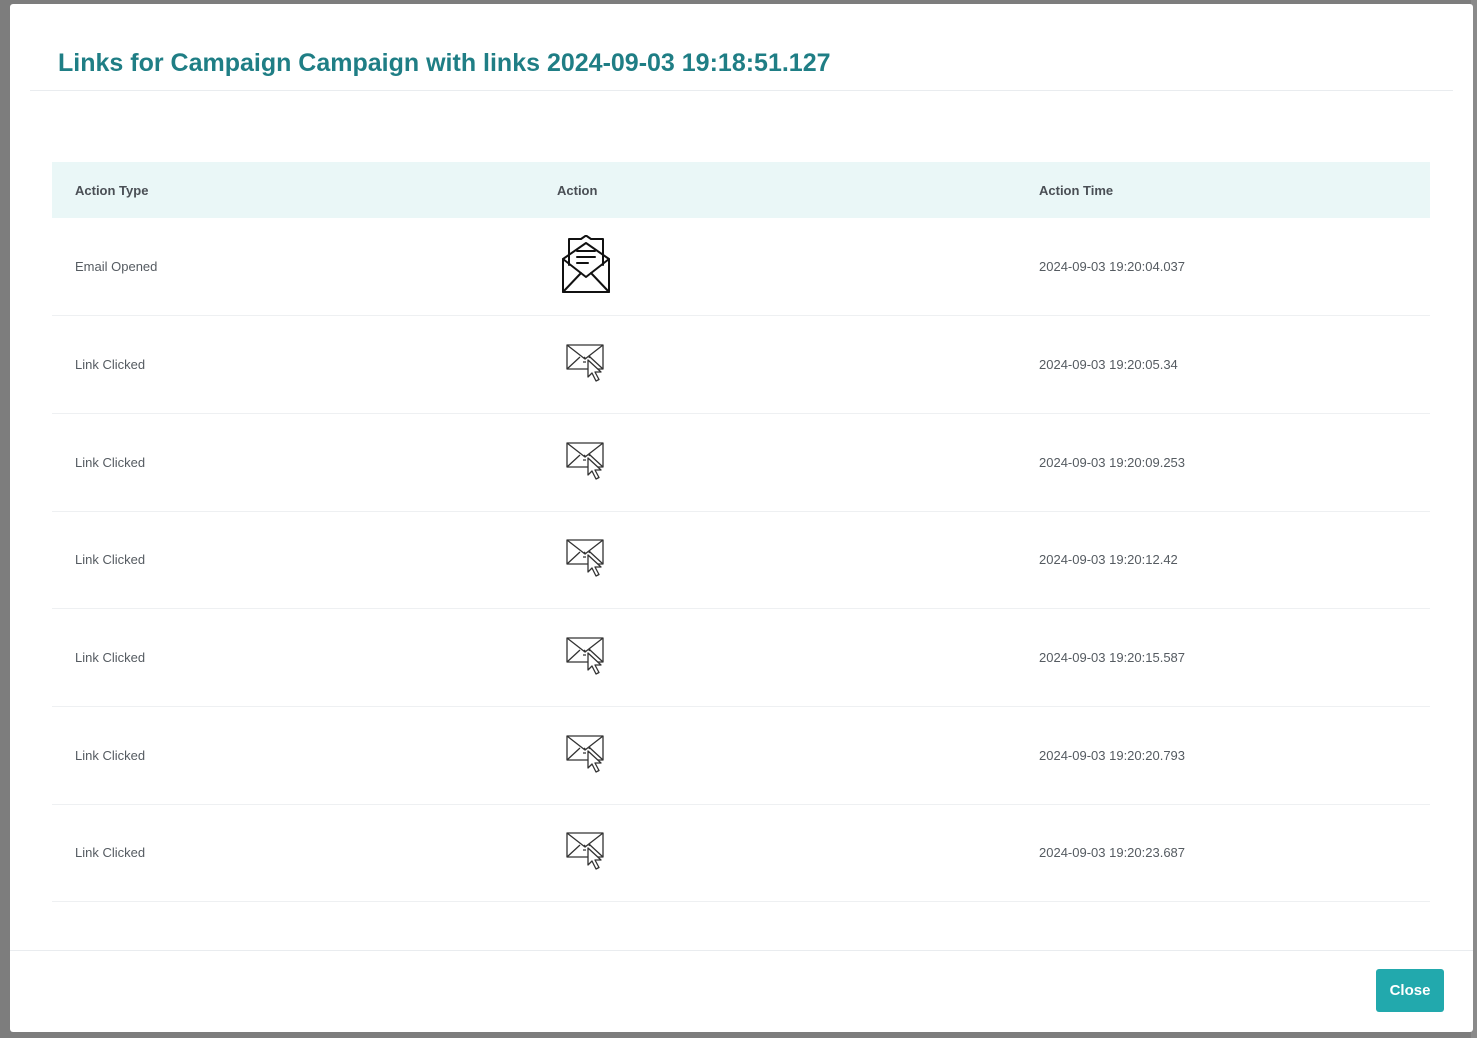 This screenshot has height=1038, width=1477. I want to click on action-type-cell: Email Opened, so click(116, 267).